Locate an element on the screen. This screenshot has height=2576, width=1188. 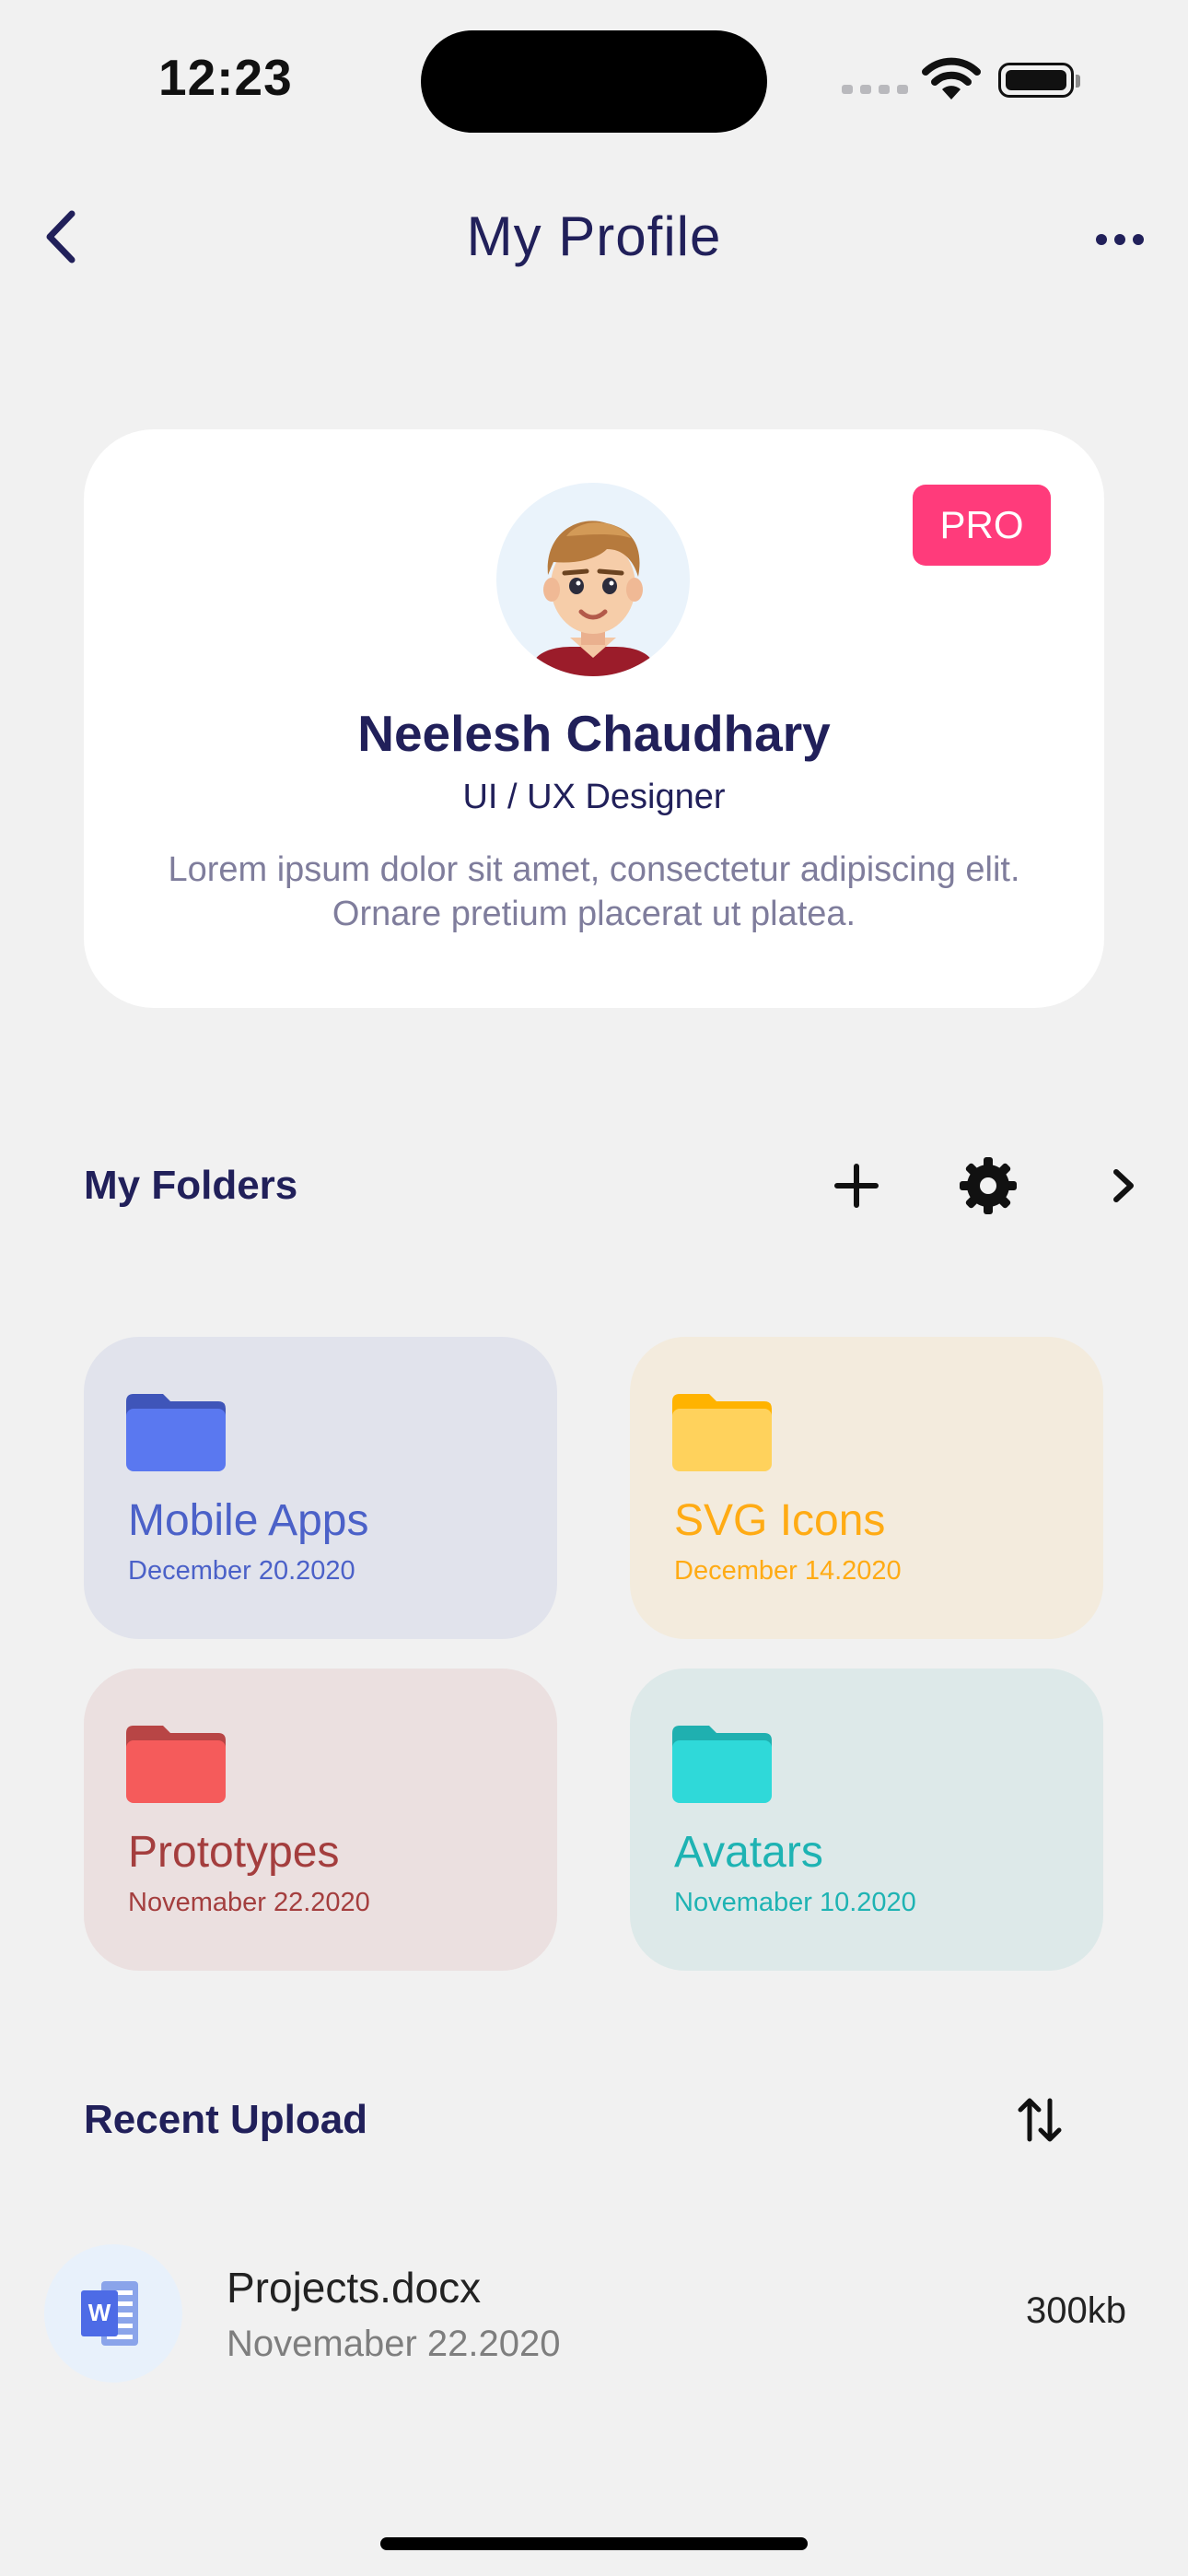
file-date: Novemaber 22.2020 is located at coordinates (394, 2344).